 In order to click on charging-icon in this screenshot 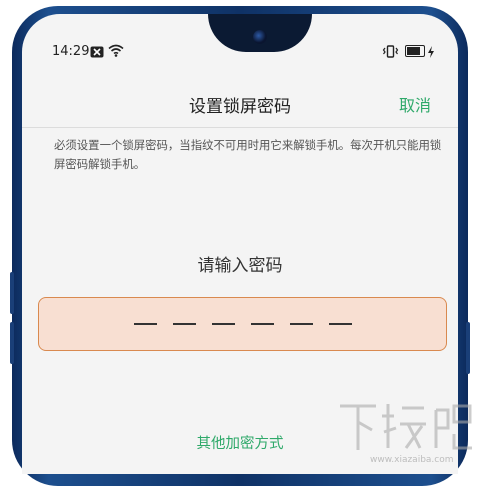, I will do `click(431, 52)`.